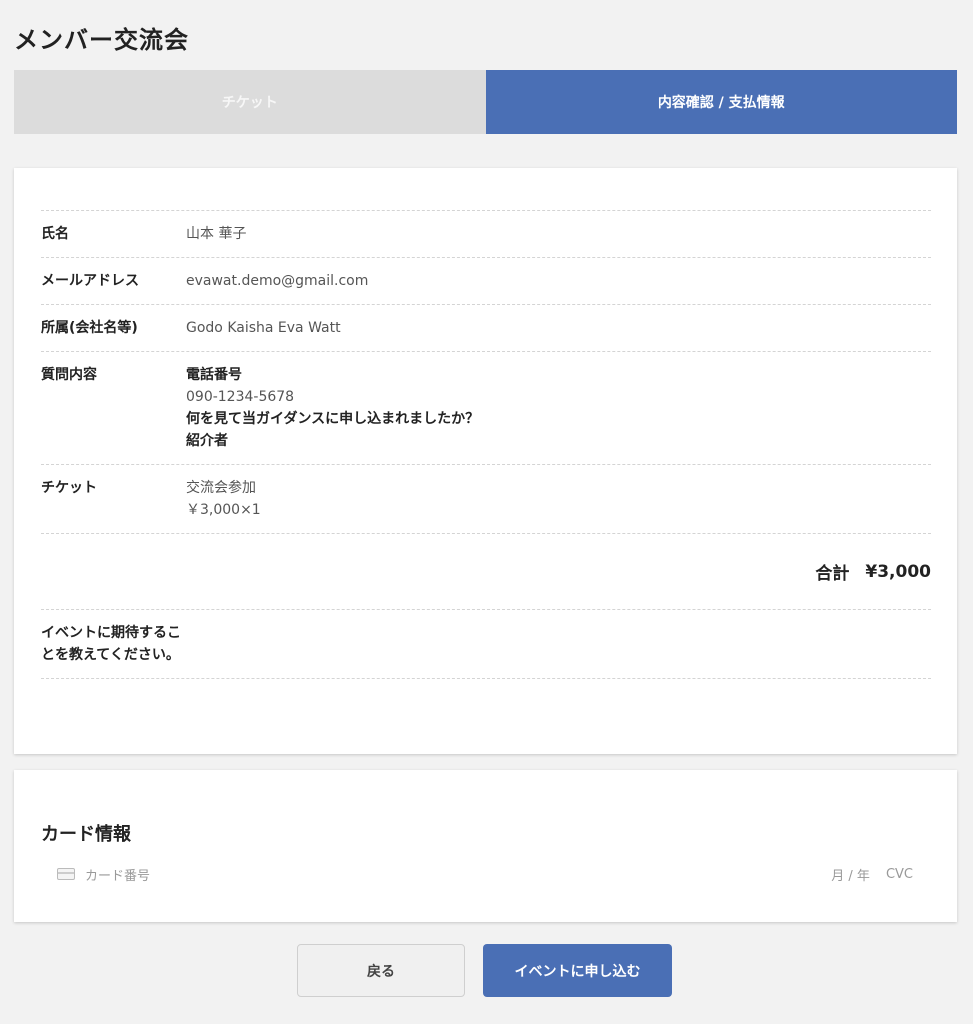 Image resolution: width=973 pixels, height=1024 pixels. Describe the element at coordinates (89, 328) in the screenshot. I see `company-label: 所属(会社名等)` at that location.